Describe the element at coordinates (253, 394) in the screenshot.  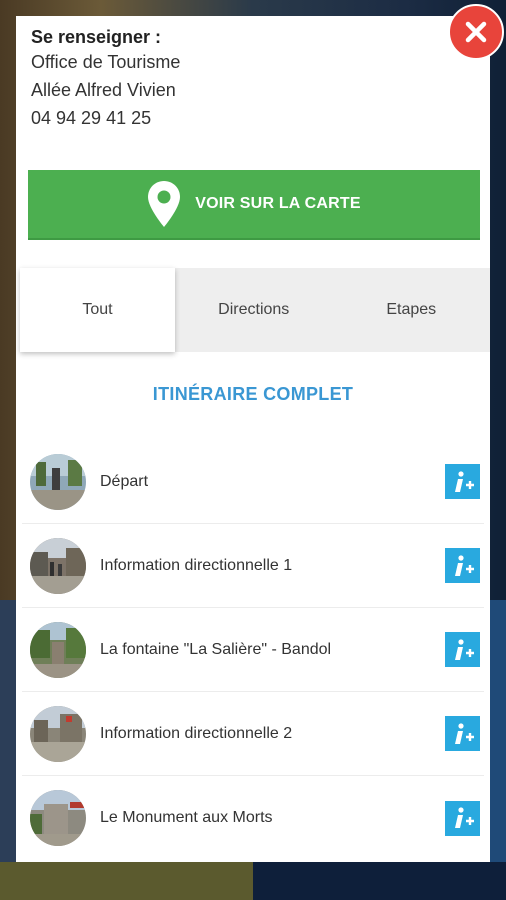
I see `section-title: ITINÉRAIRE COMPLET` at that location.